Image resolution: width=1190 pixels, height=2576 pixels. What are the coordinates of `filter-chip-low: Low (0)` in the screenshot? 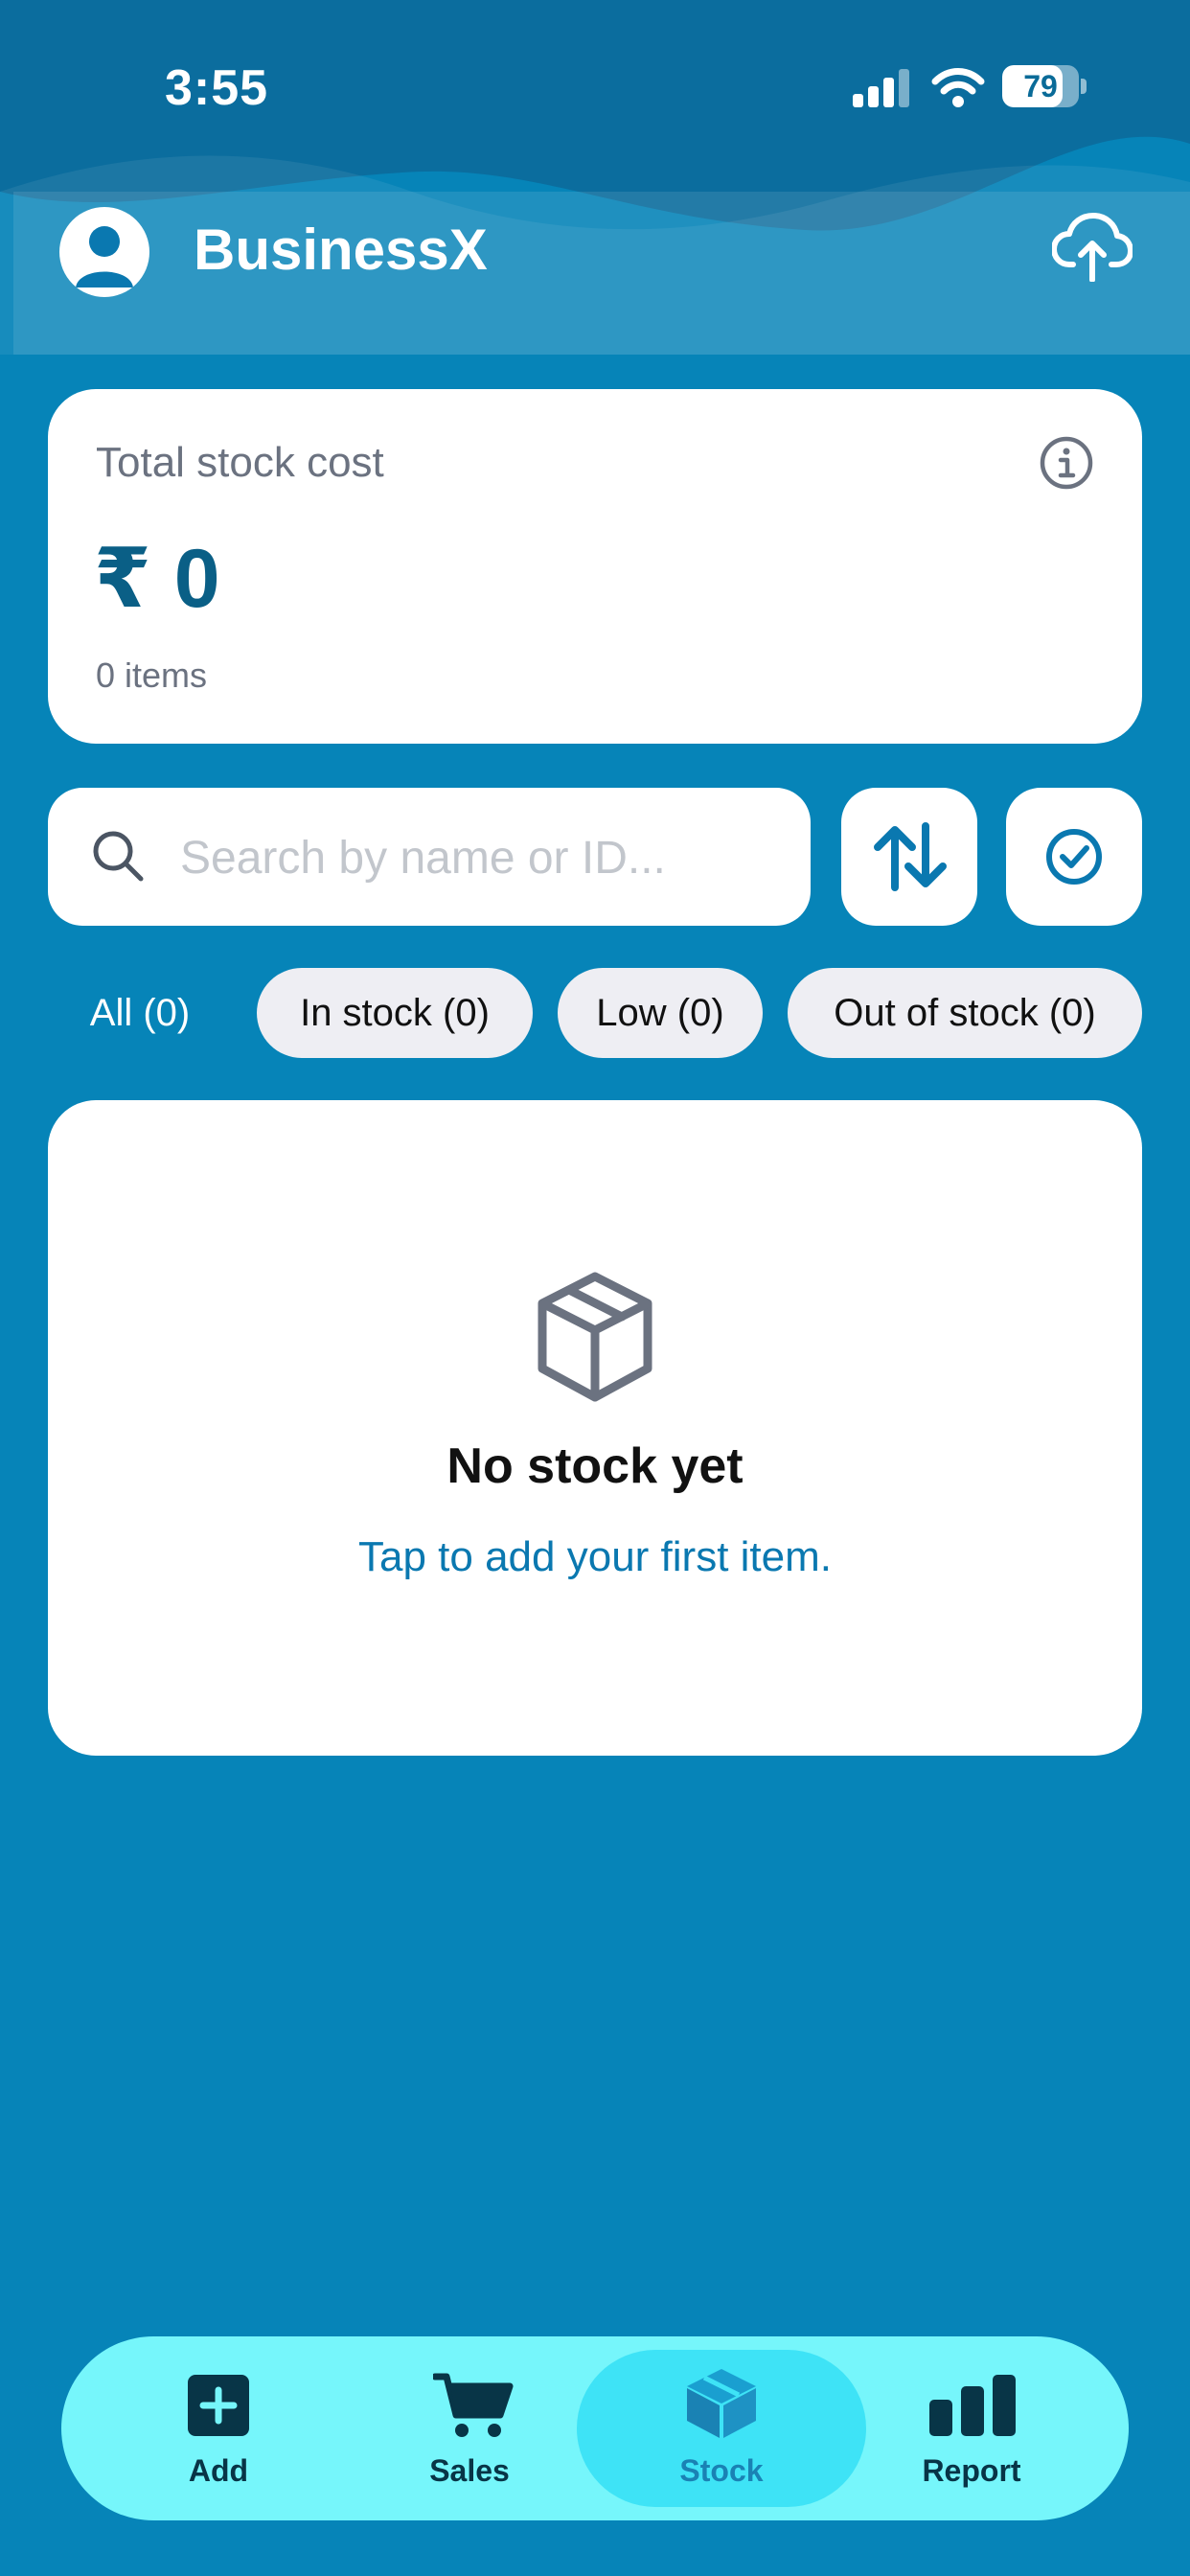 It's located at (661, 1013).